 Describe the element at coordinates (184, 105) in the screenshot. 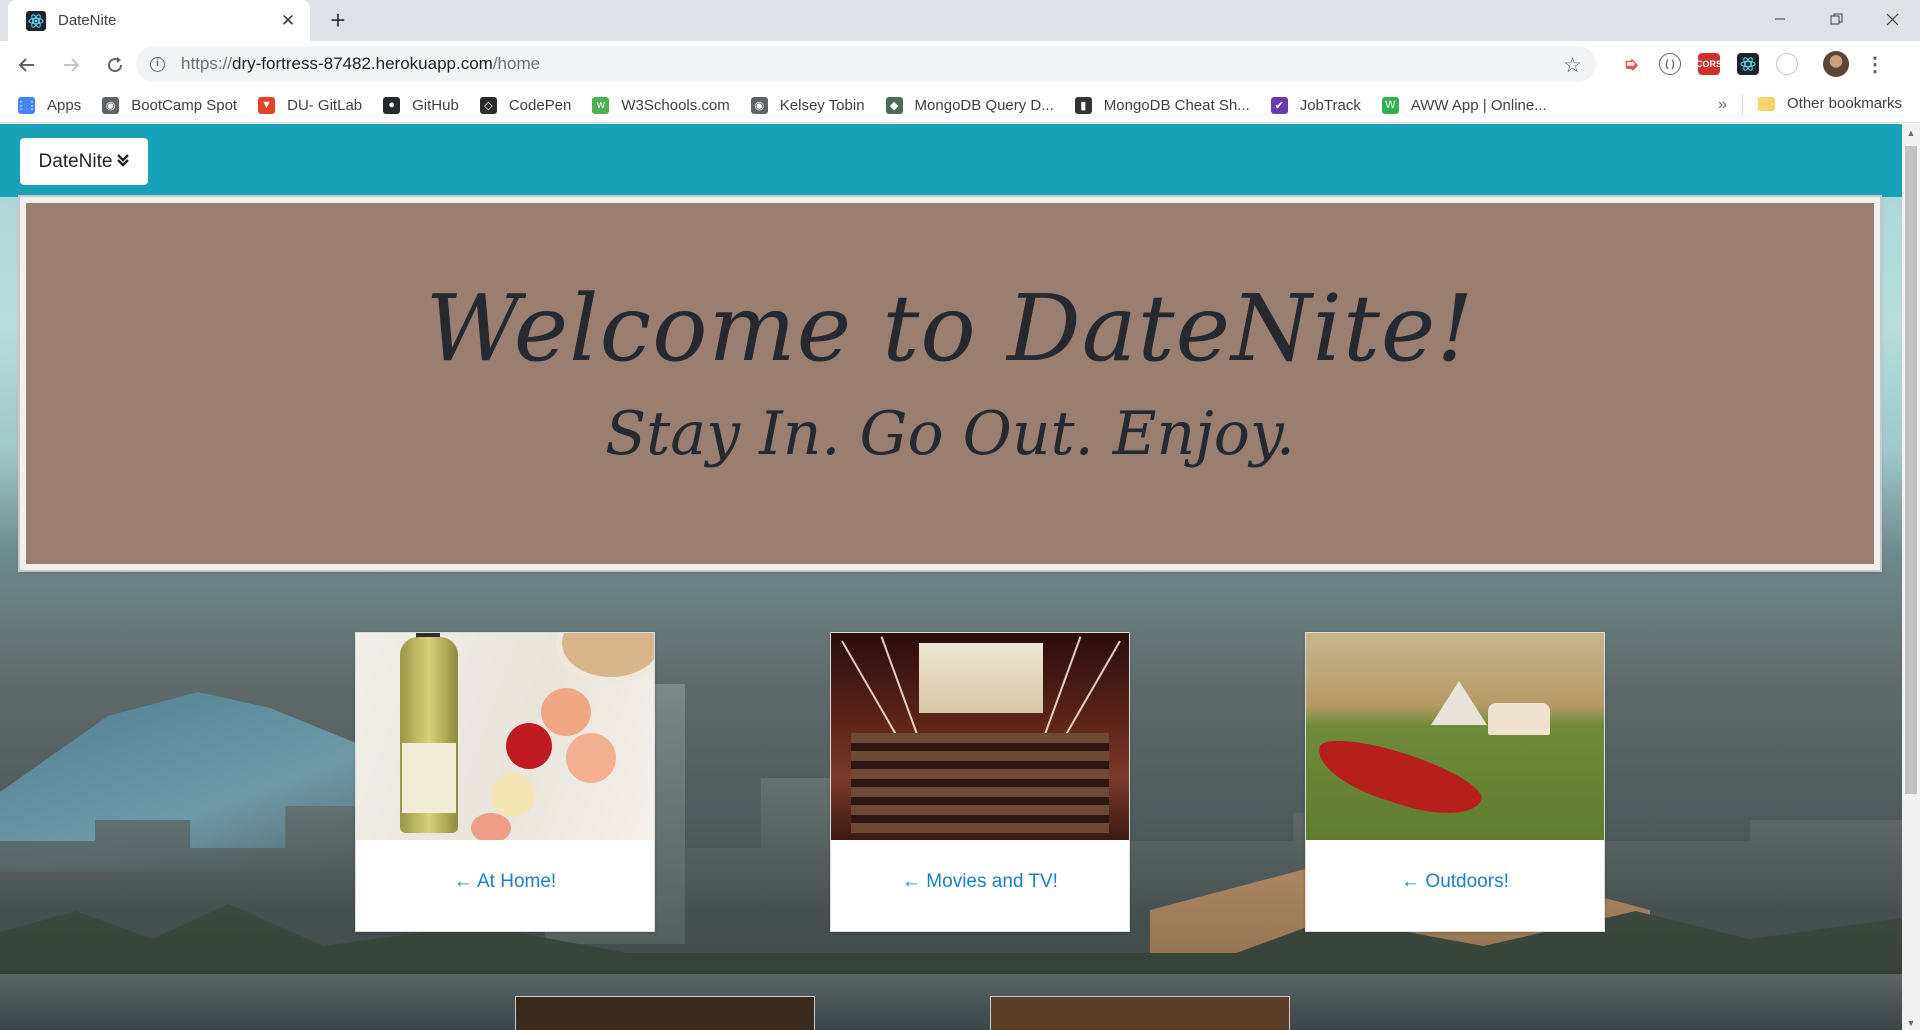

I see `bookmark-label: BootCamp Spot` at that location.